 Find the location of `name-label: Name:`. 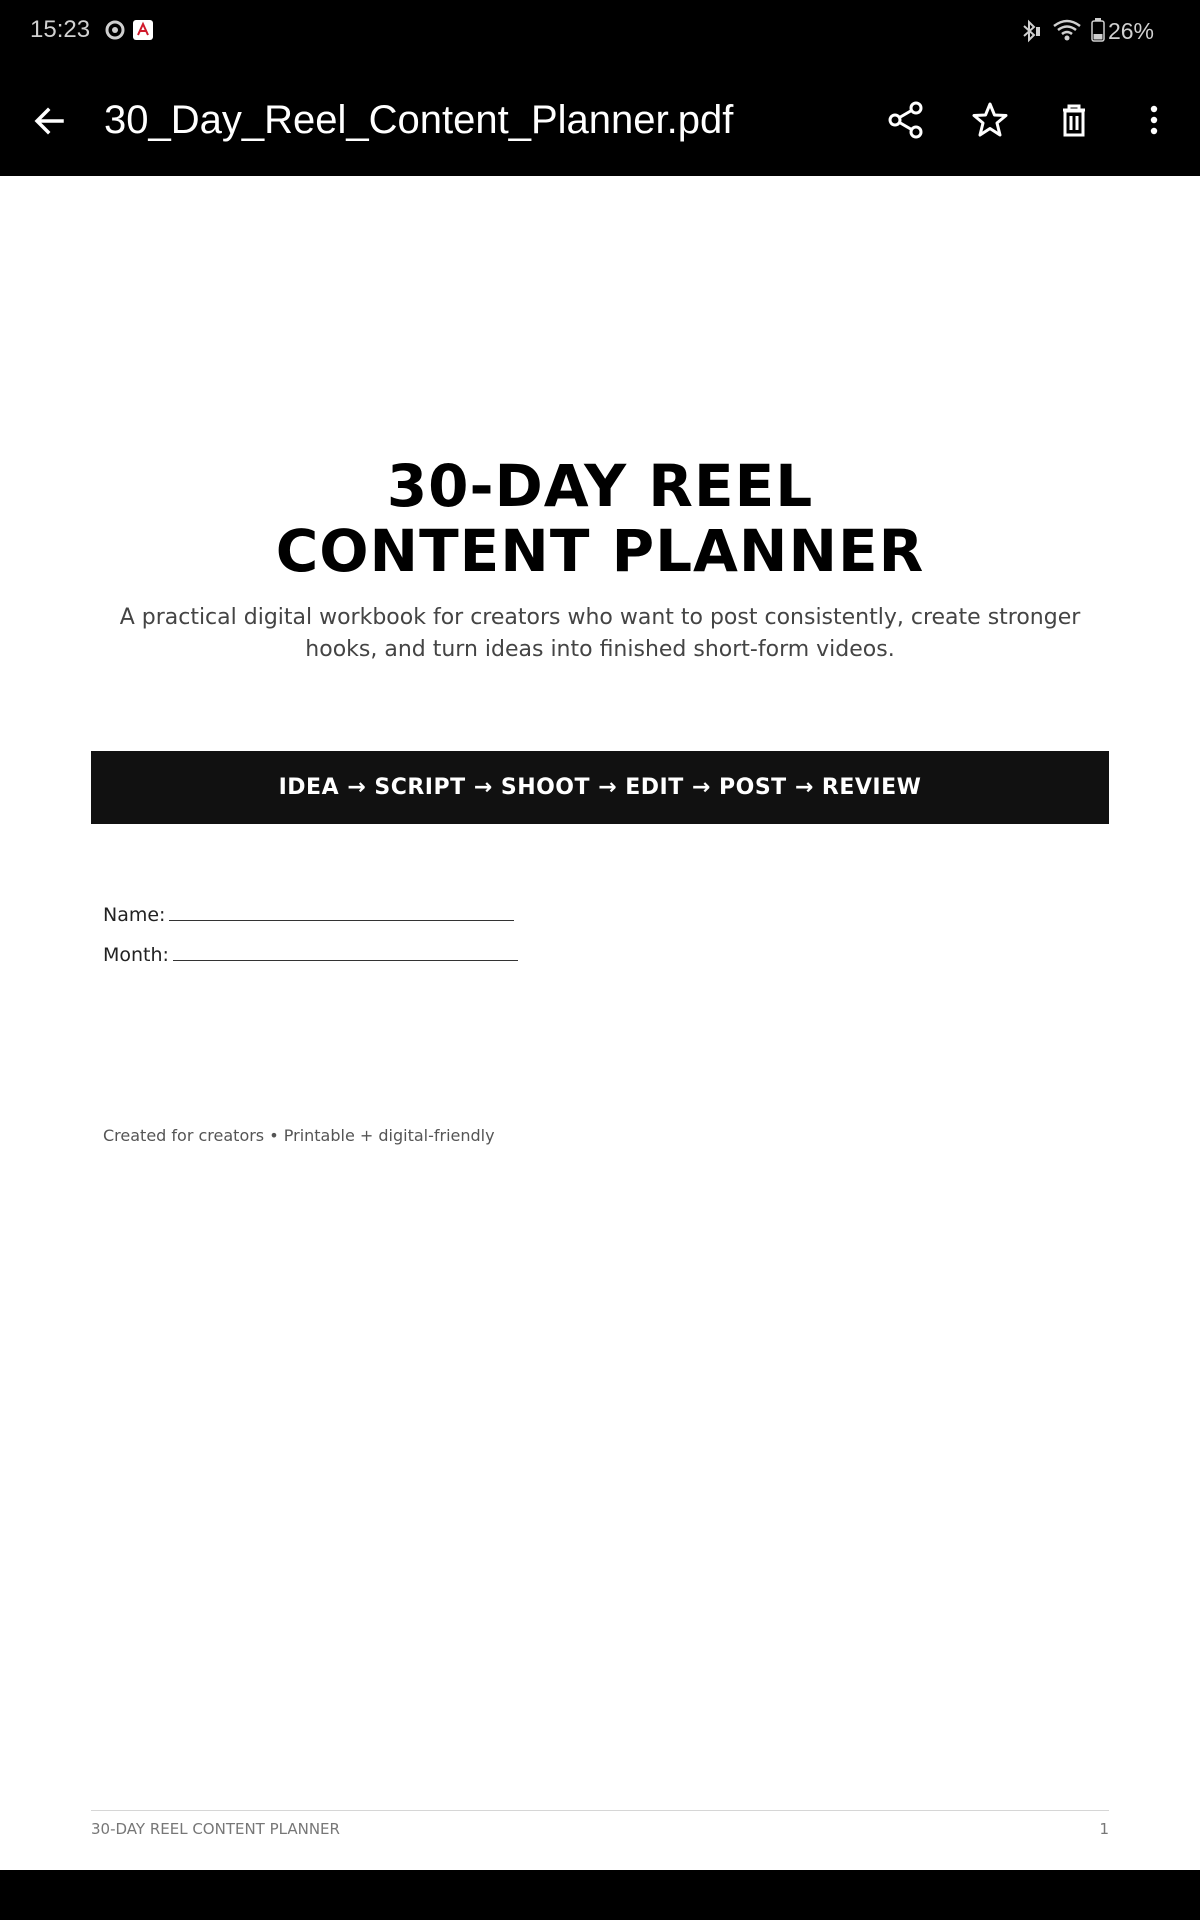

name-label: Name: is located at coordinates (134, 915).